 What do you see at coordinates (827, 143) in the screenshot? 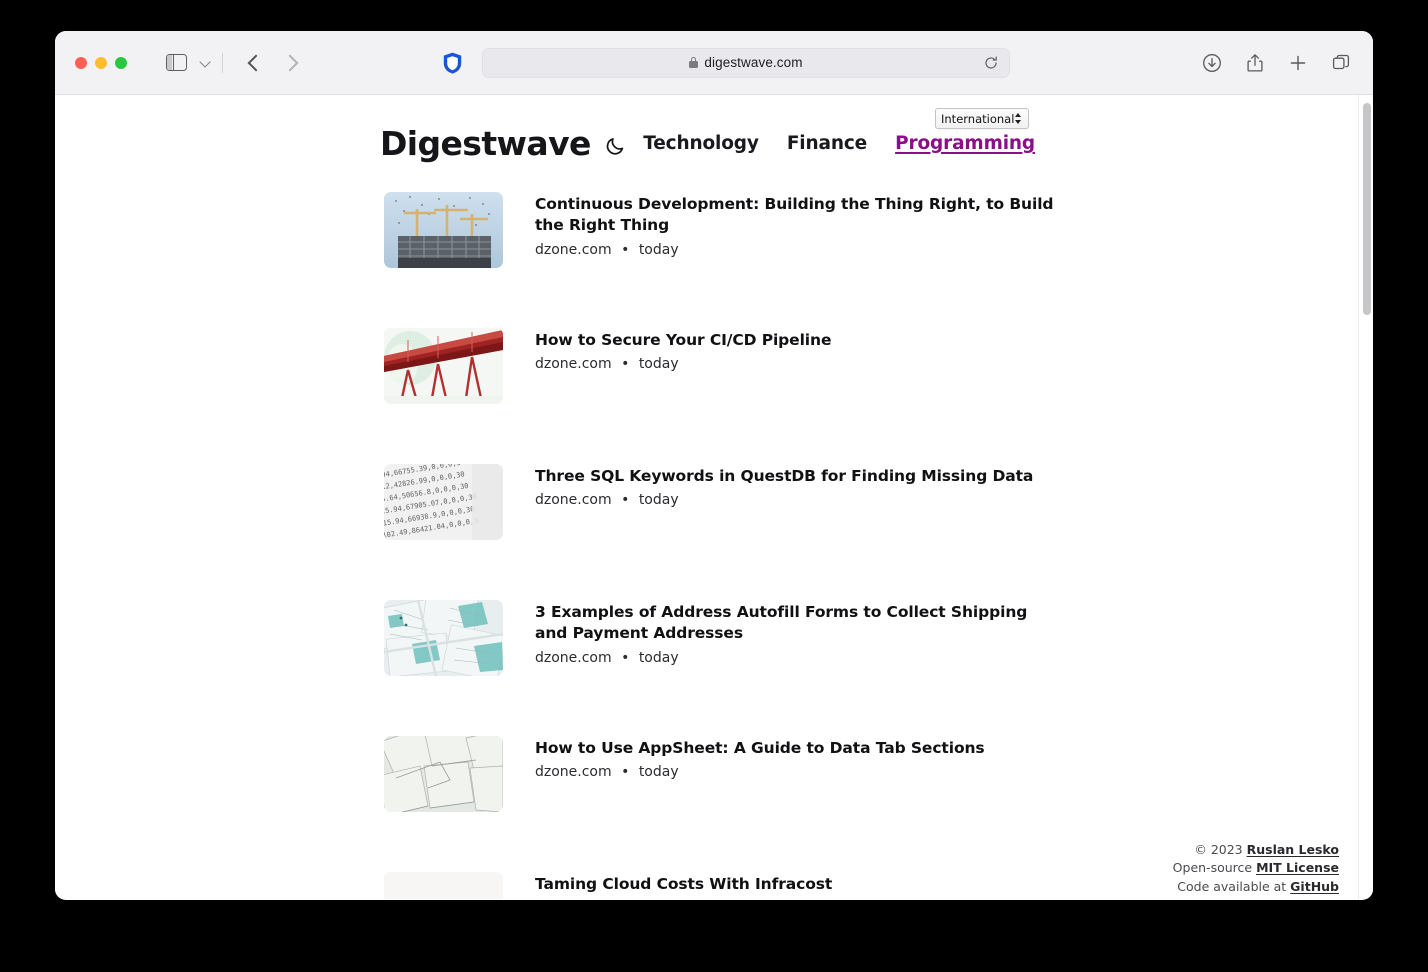
I see `nav-link-finance: Finance` at bounding box center [827, 143].